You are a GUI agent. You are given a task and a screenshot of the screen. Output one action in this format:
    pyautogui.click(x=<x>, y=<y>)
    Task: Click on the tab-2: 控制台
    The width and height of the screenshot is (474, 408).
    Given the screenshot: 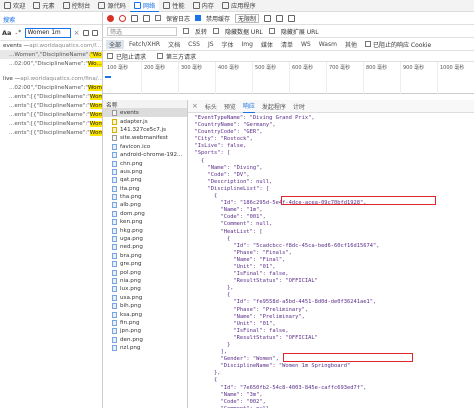 What is the action you would take?
    pyautogui.click(x=77, y=6)
    